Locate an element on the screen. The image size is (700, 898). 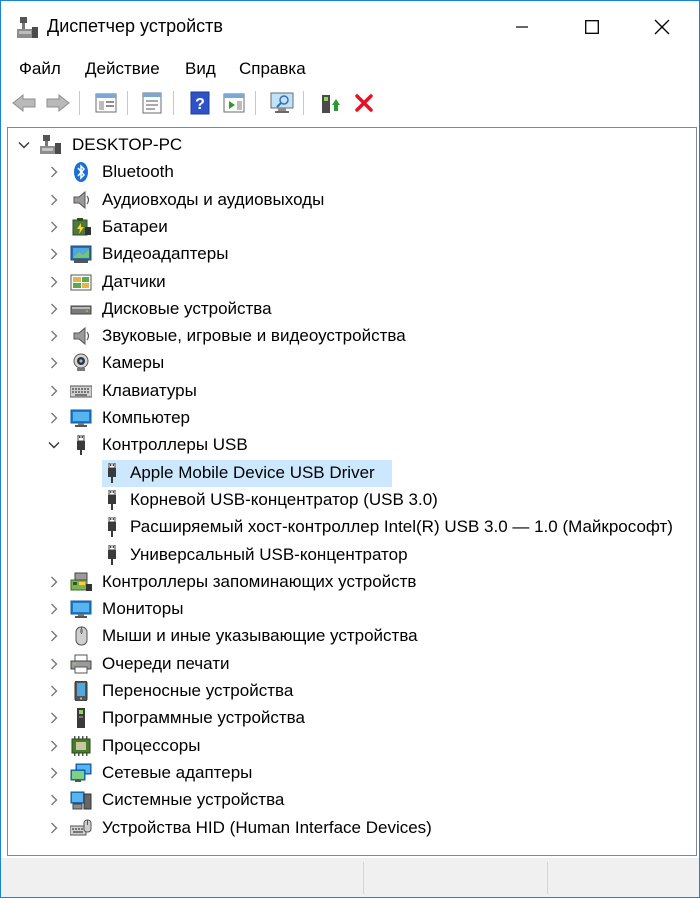
tree-item-label: Очереди печати is located at coordinates (166, 663).